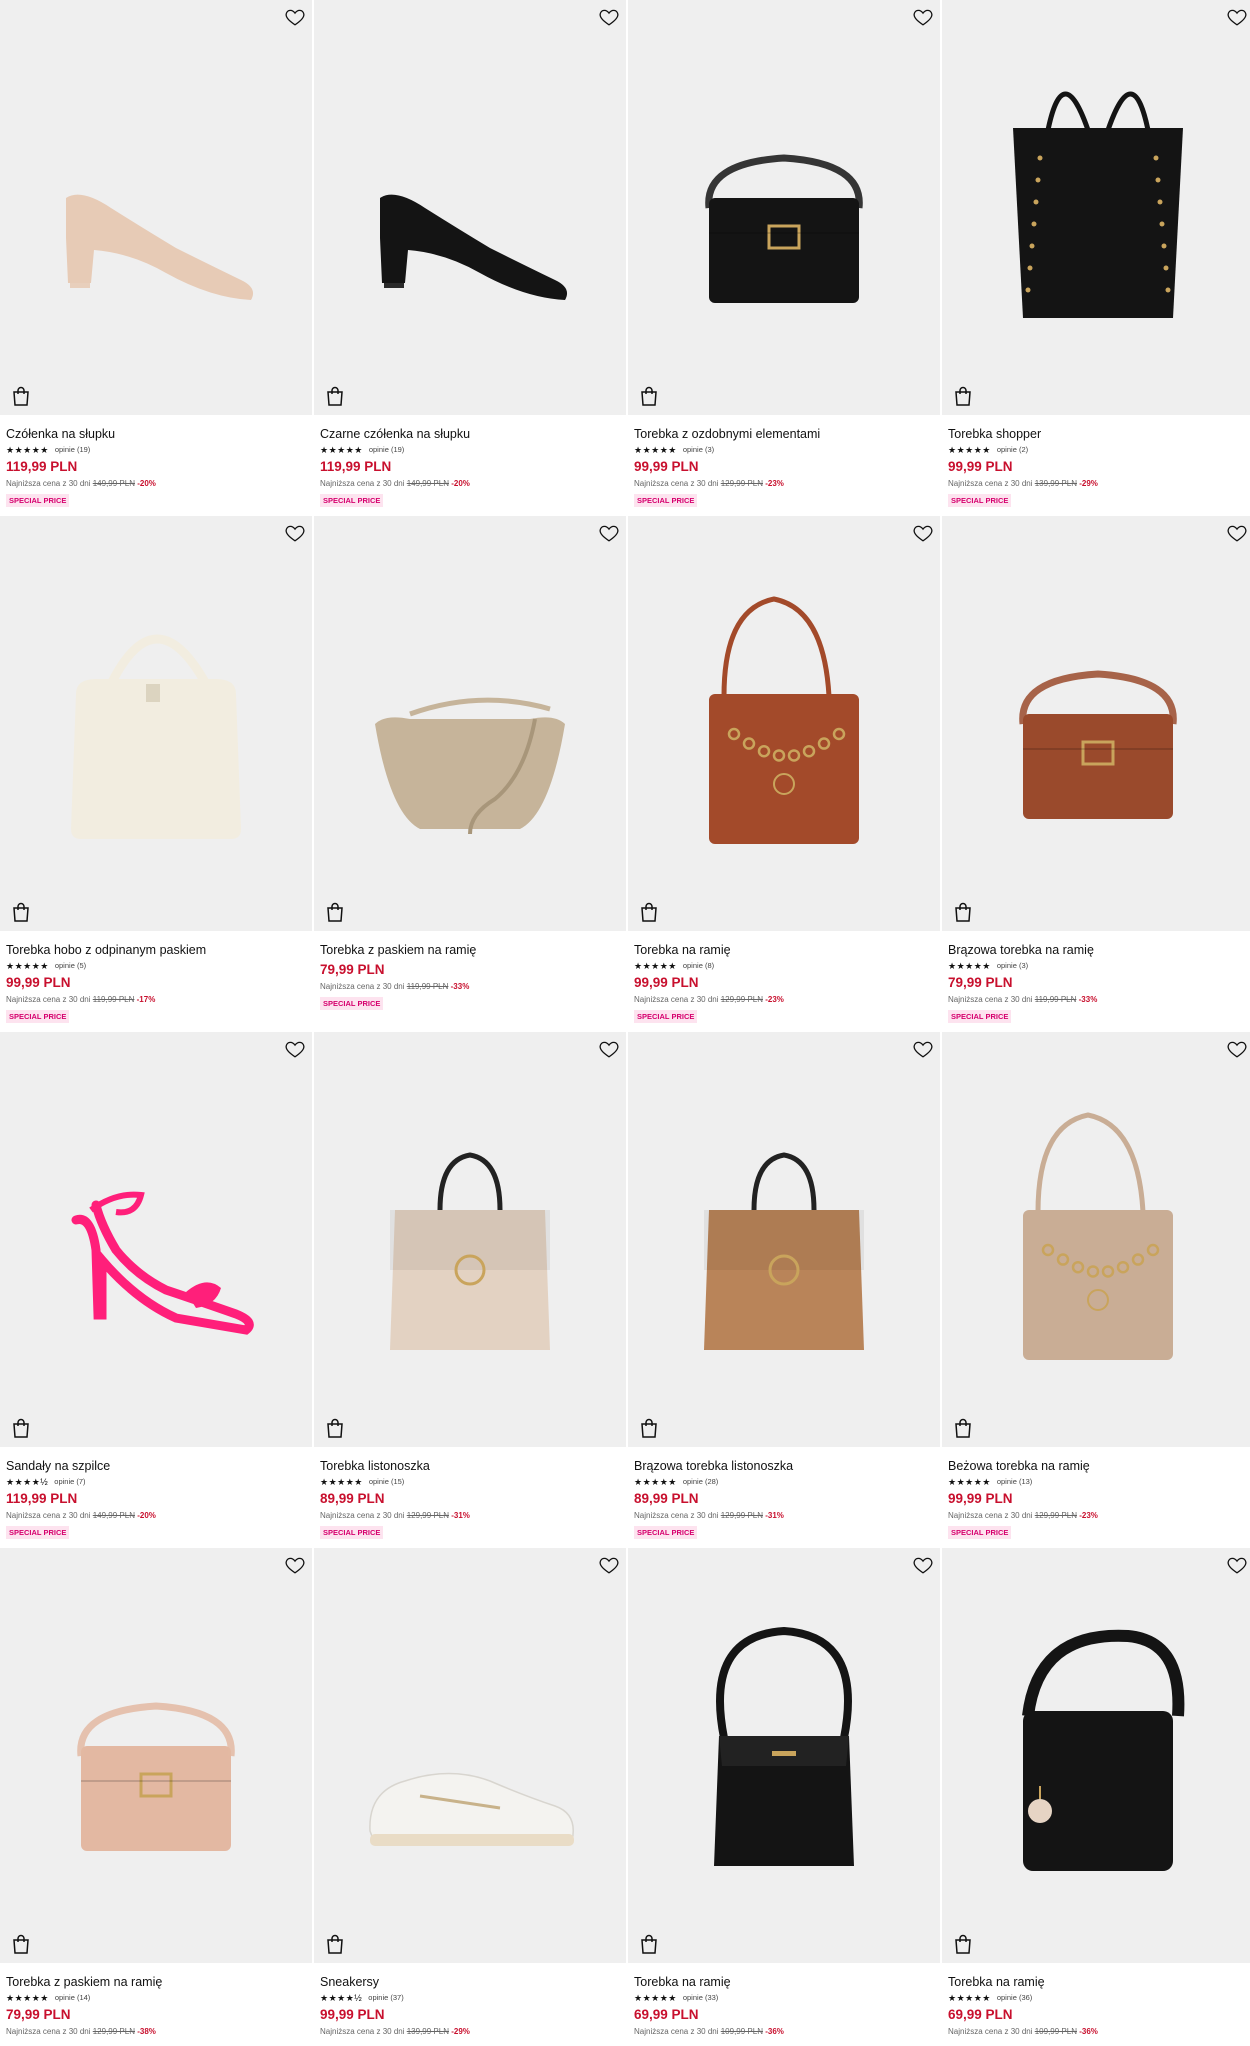 The height and width of the screenshot is (2046, 1250). Describe the element at coordinates (156, 1466) in the screenshot. I see `product-title: Sandały na szpilce` at that location.